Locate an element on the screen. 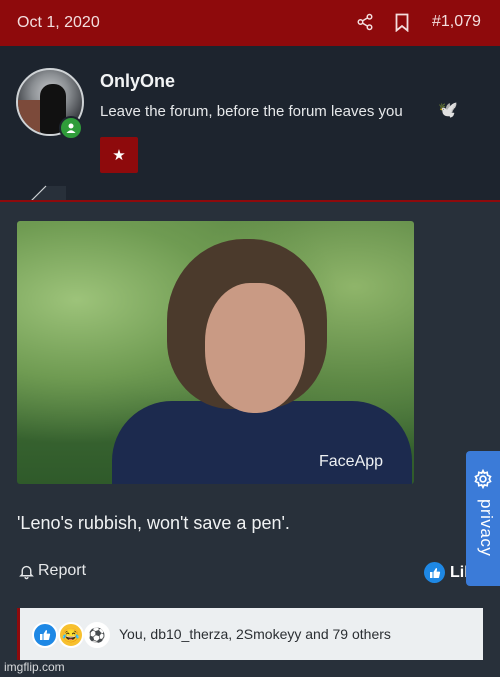 Image resolution: width=500 pixels, height=677 pixels. privacy-label: privacy is located at coordinates (486, 528).